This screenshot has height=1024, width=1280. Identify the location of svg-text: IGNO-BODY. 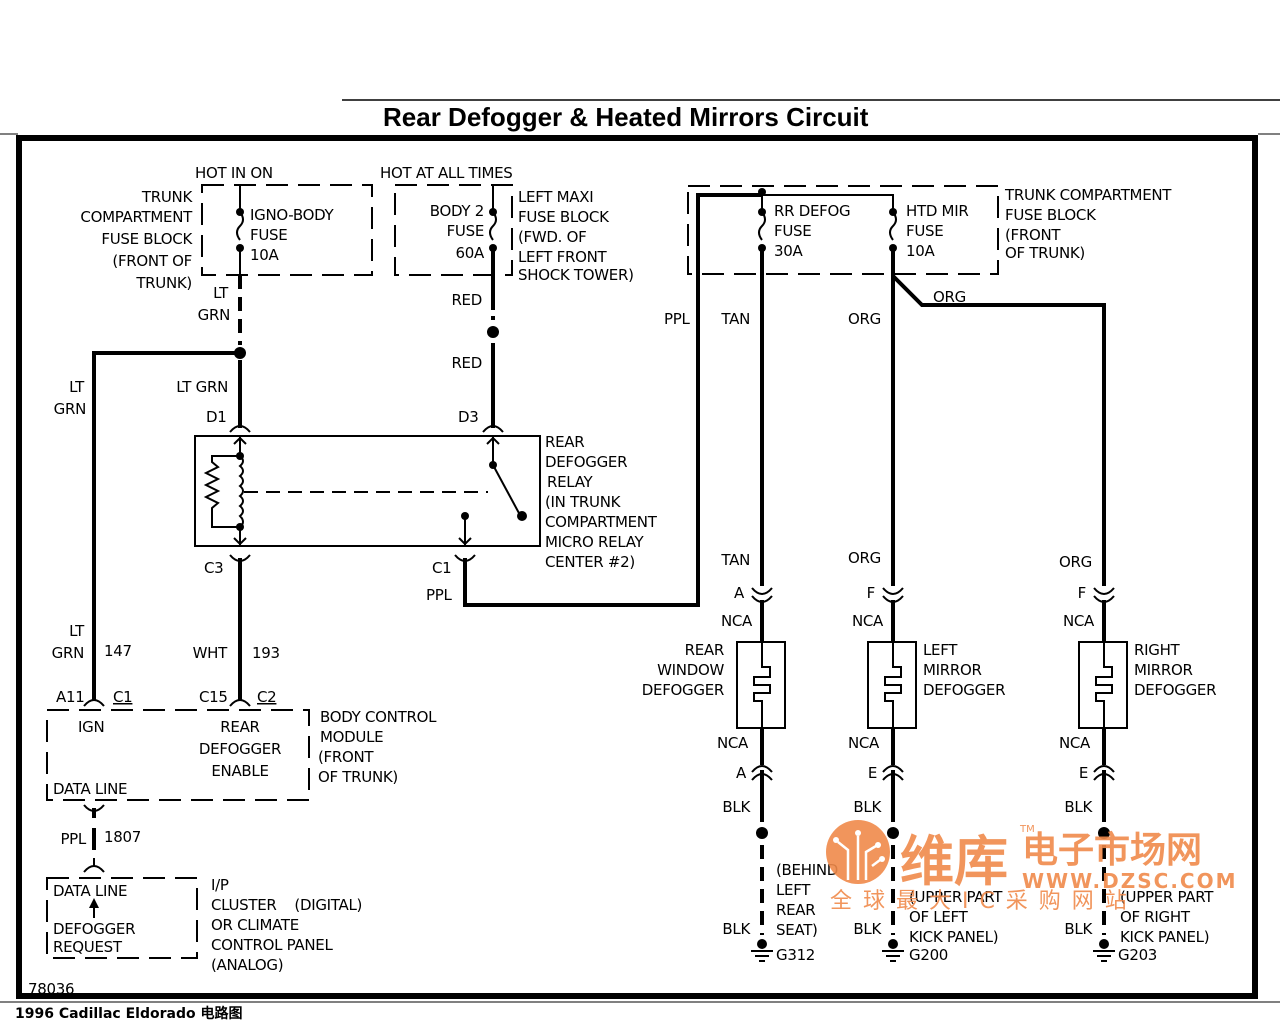
(292, 215).